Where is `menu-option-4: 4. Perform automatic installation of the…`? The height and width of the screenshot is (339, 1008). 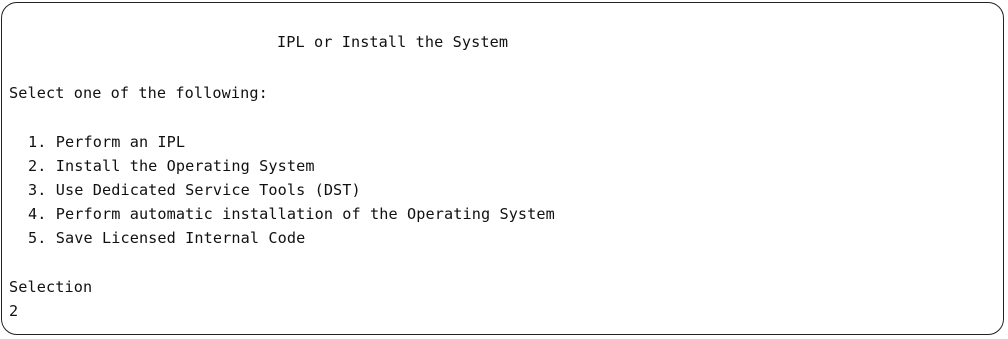
menu-option-4: 4. Perform automatic installation of the… is located at coordinates (291, 214).